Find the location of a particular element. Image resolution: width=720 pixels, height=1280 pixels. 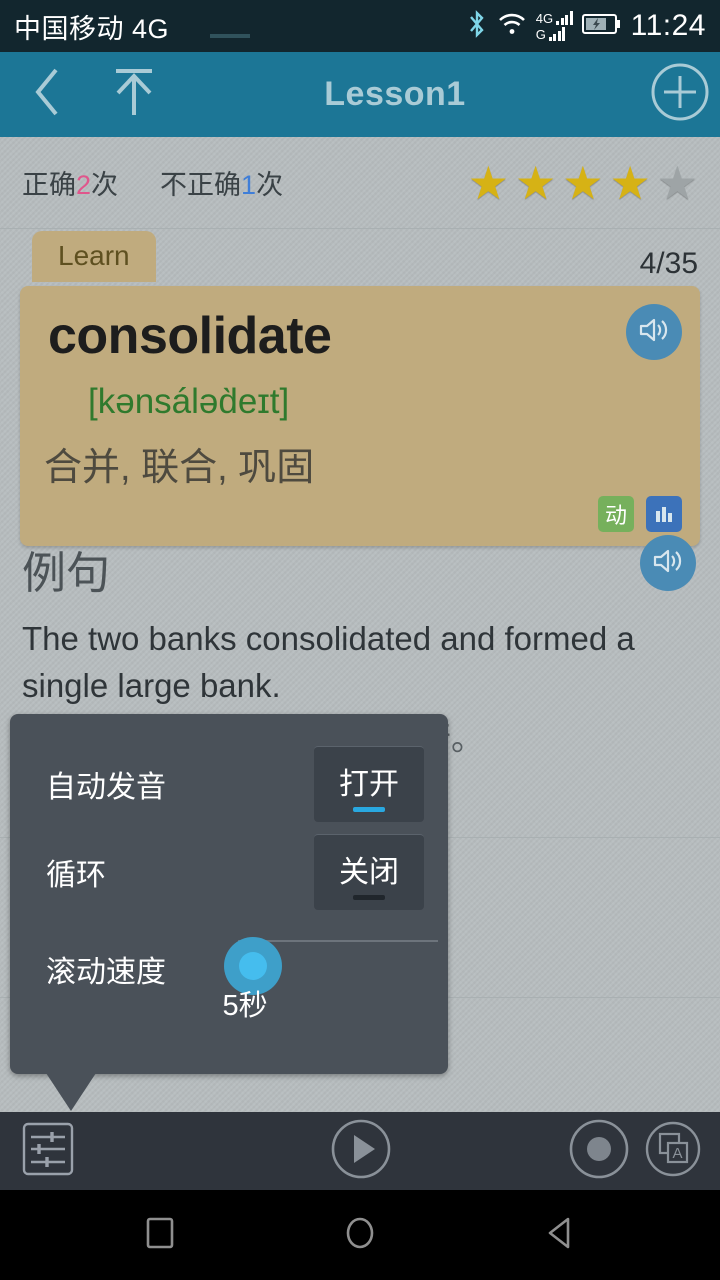

popup-row-scroll-speed: 滚动速度 5秒 is located at coordinates (229, 969).